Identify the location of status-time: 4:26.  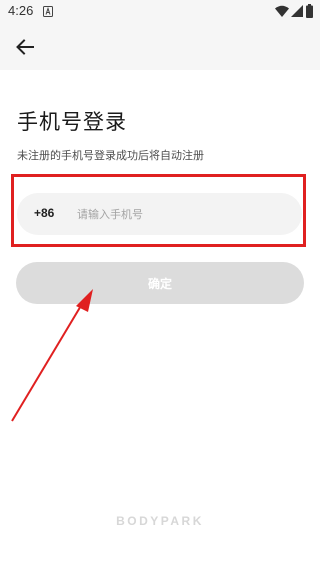
(21, 10).